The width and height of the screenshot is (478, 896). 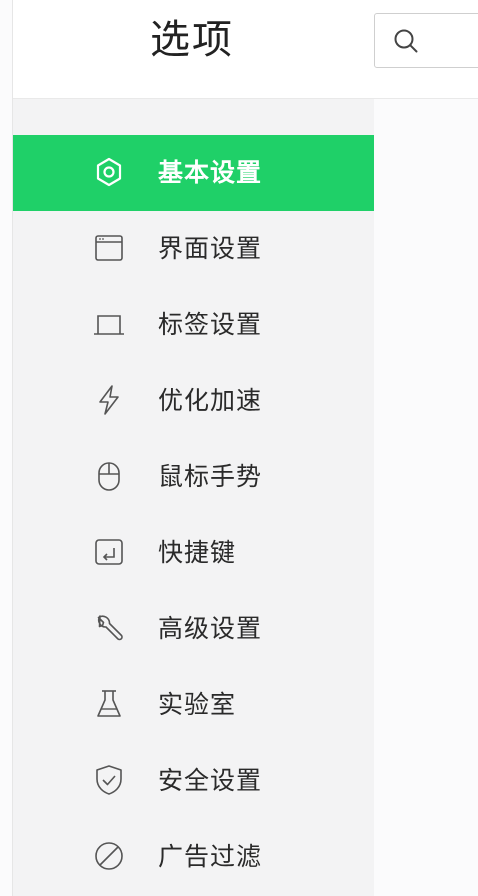 I want to click on sidebar-item-interface-settings: 界面设置, so click(x=193, y=249).